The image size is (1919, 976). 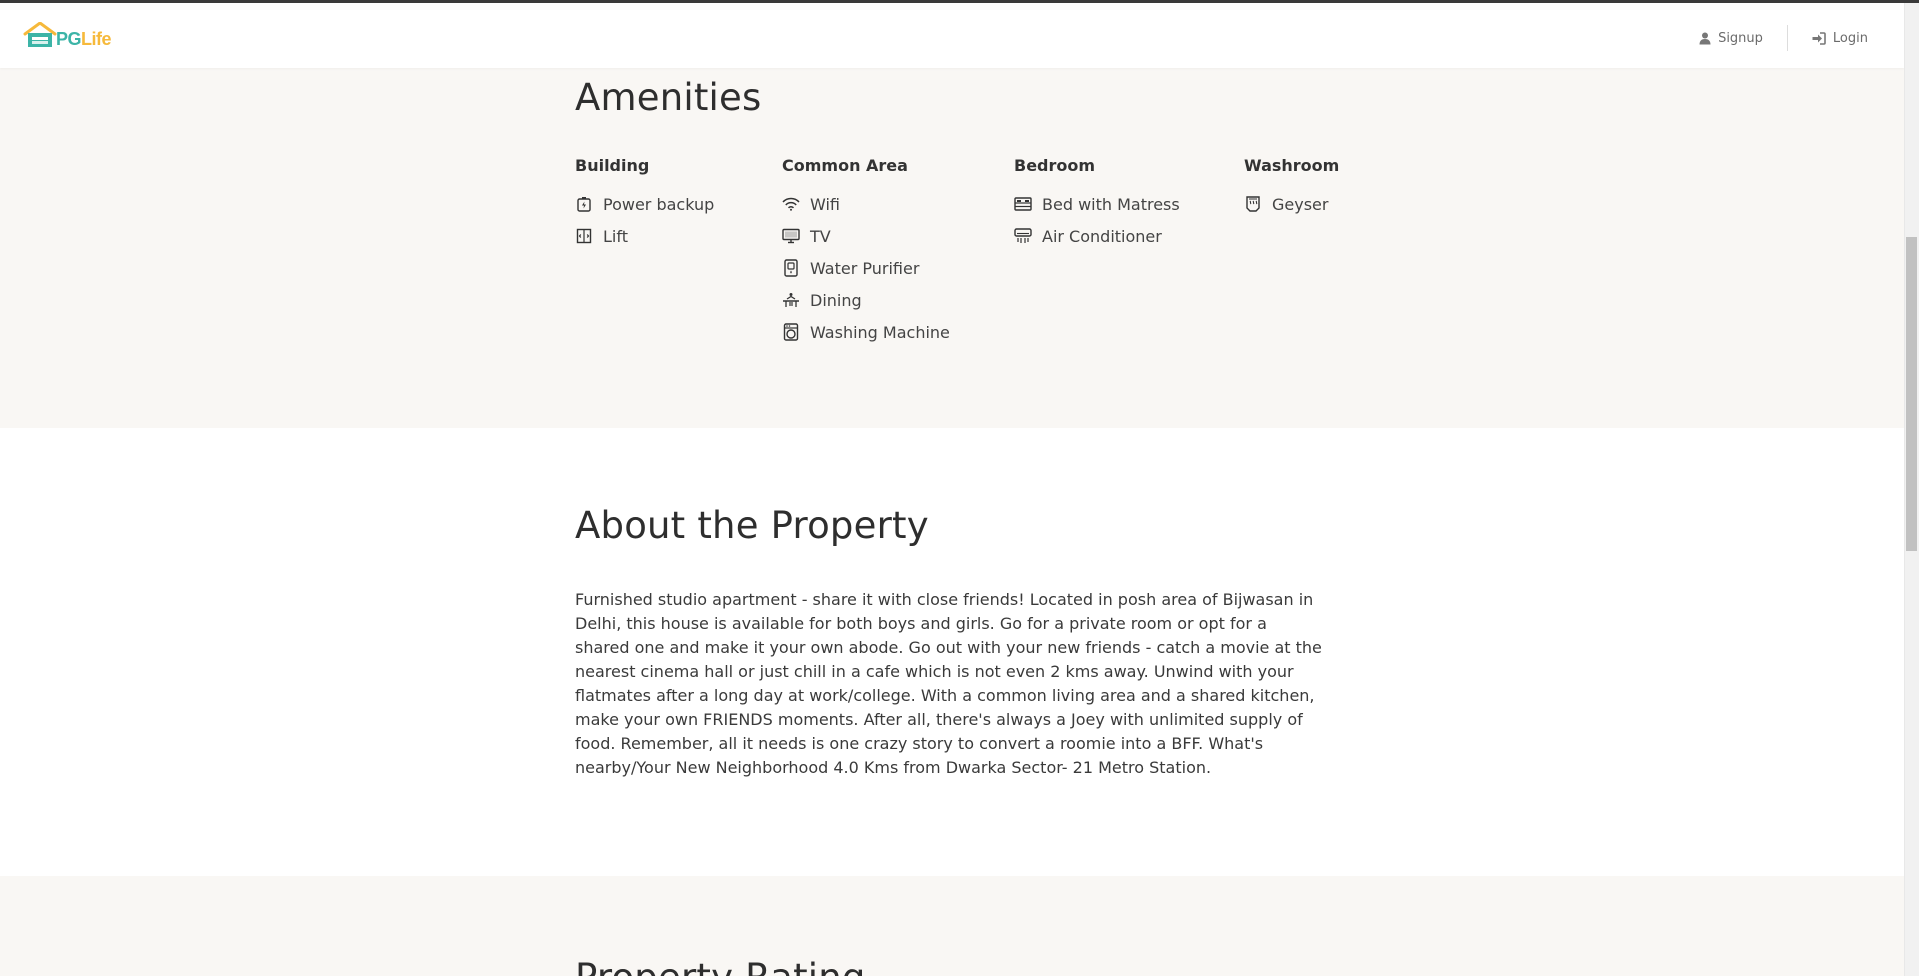 I want to click on sign-in-icon, so click(x=1819, y=38).